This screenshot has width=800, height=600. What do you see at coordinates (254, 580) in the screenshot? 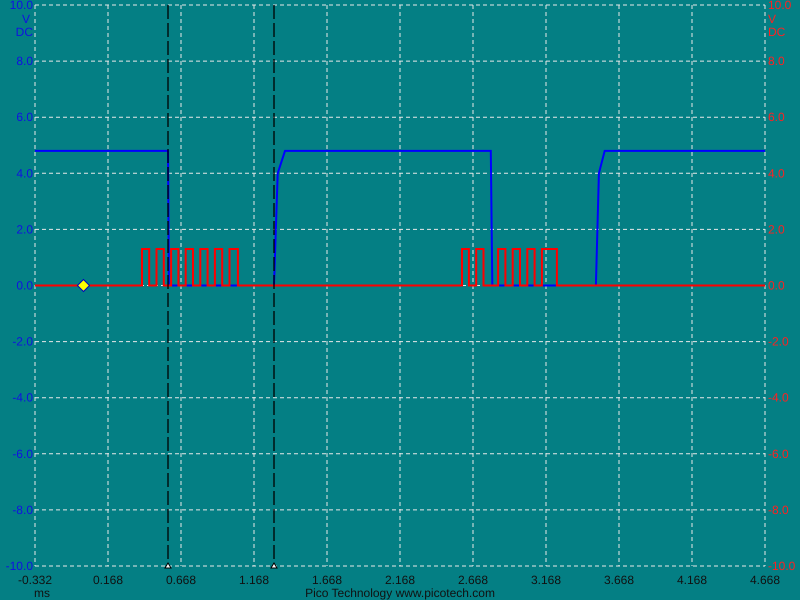
I see `x-axis-label: 1.168` at bounding box center [254, 580].